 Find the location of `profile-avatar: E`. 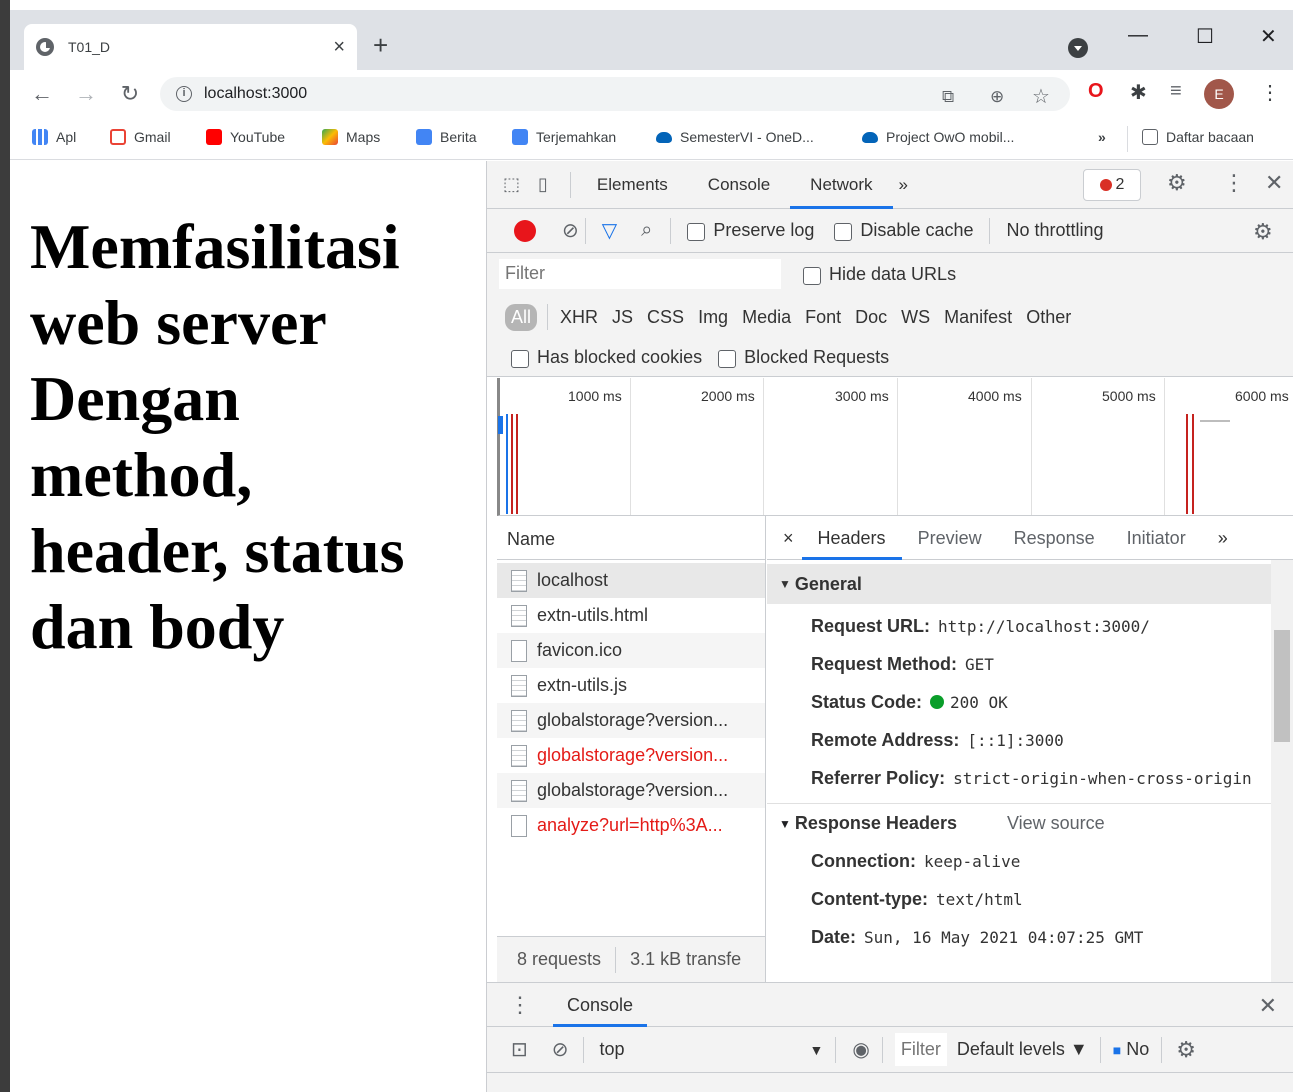

profile-avatar: E is located at coordinates (1219, 94).